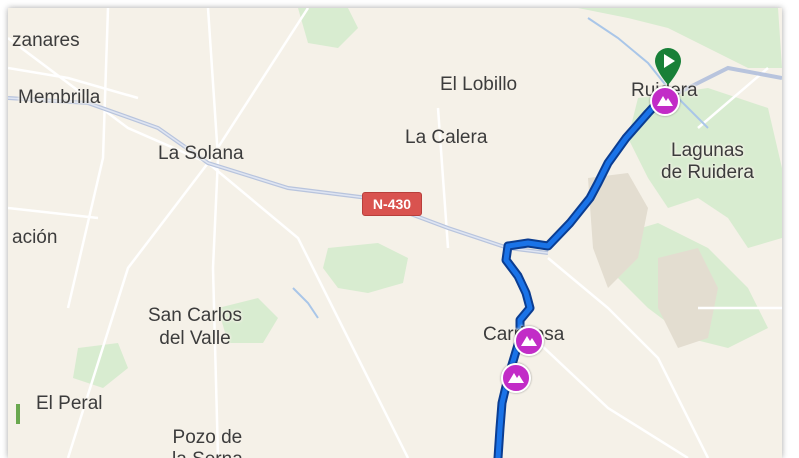 The width and height of the screenshot is (799, 458). I want to click on place-label-membrilla: Membrilla, so click(59, 97).